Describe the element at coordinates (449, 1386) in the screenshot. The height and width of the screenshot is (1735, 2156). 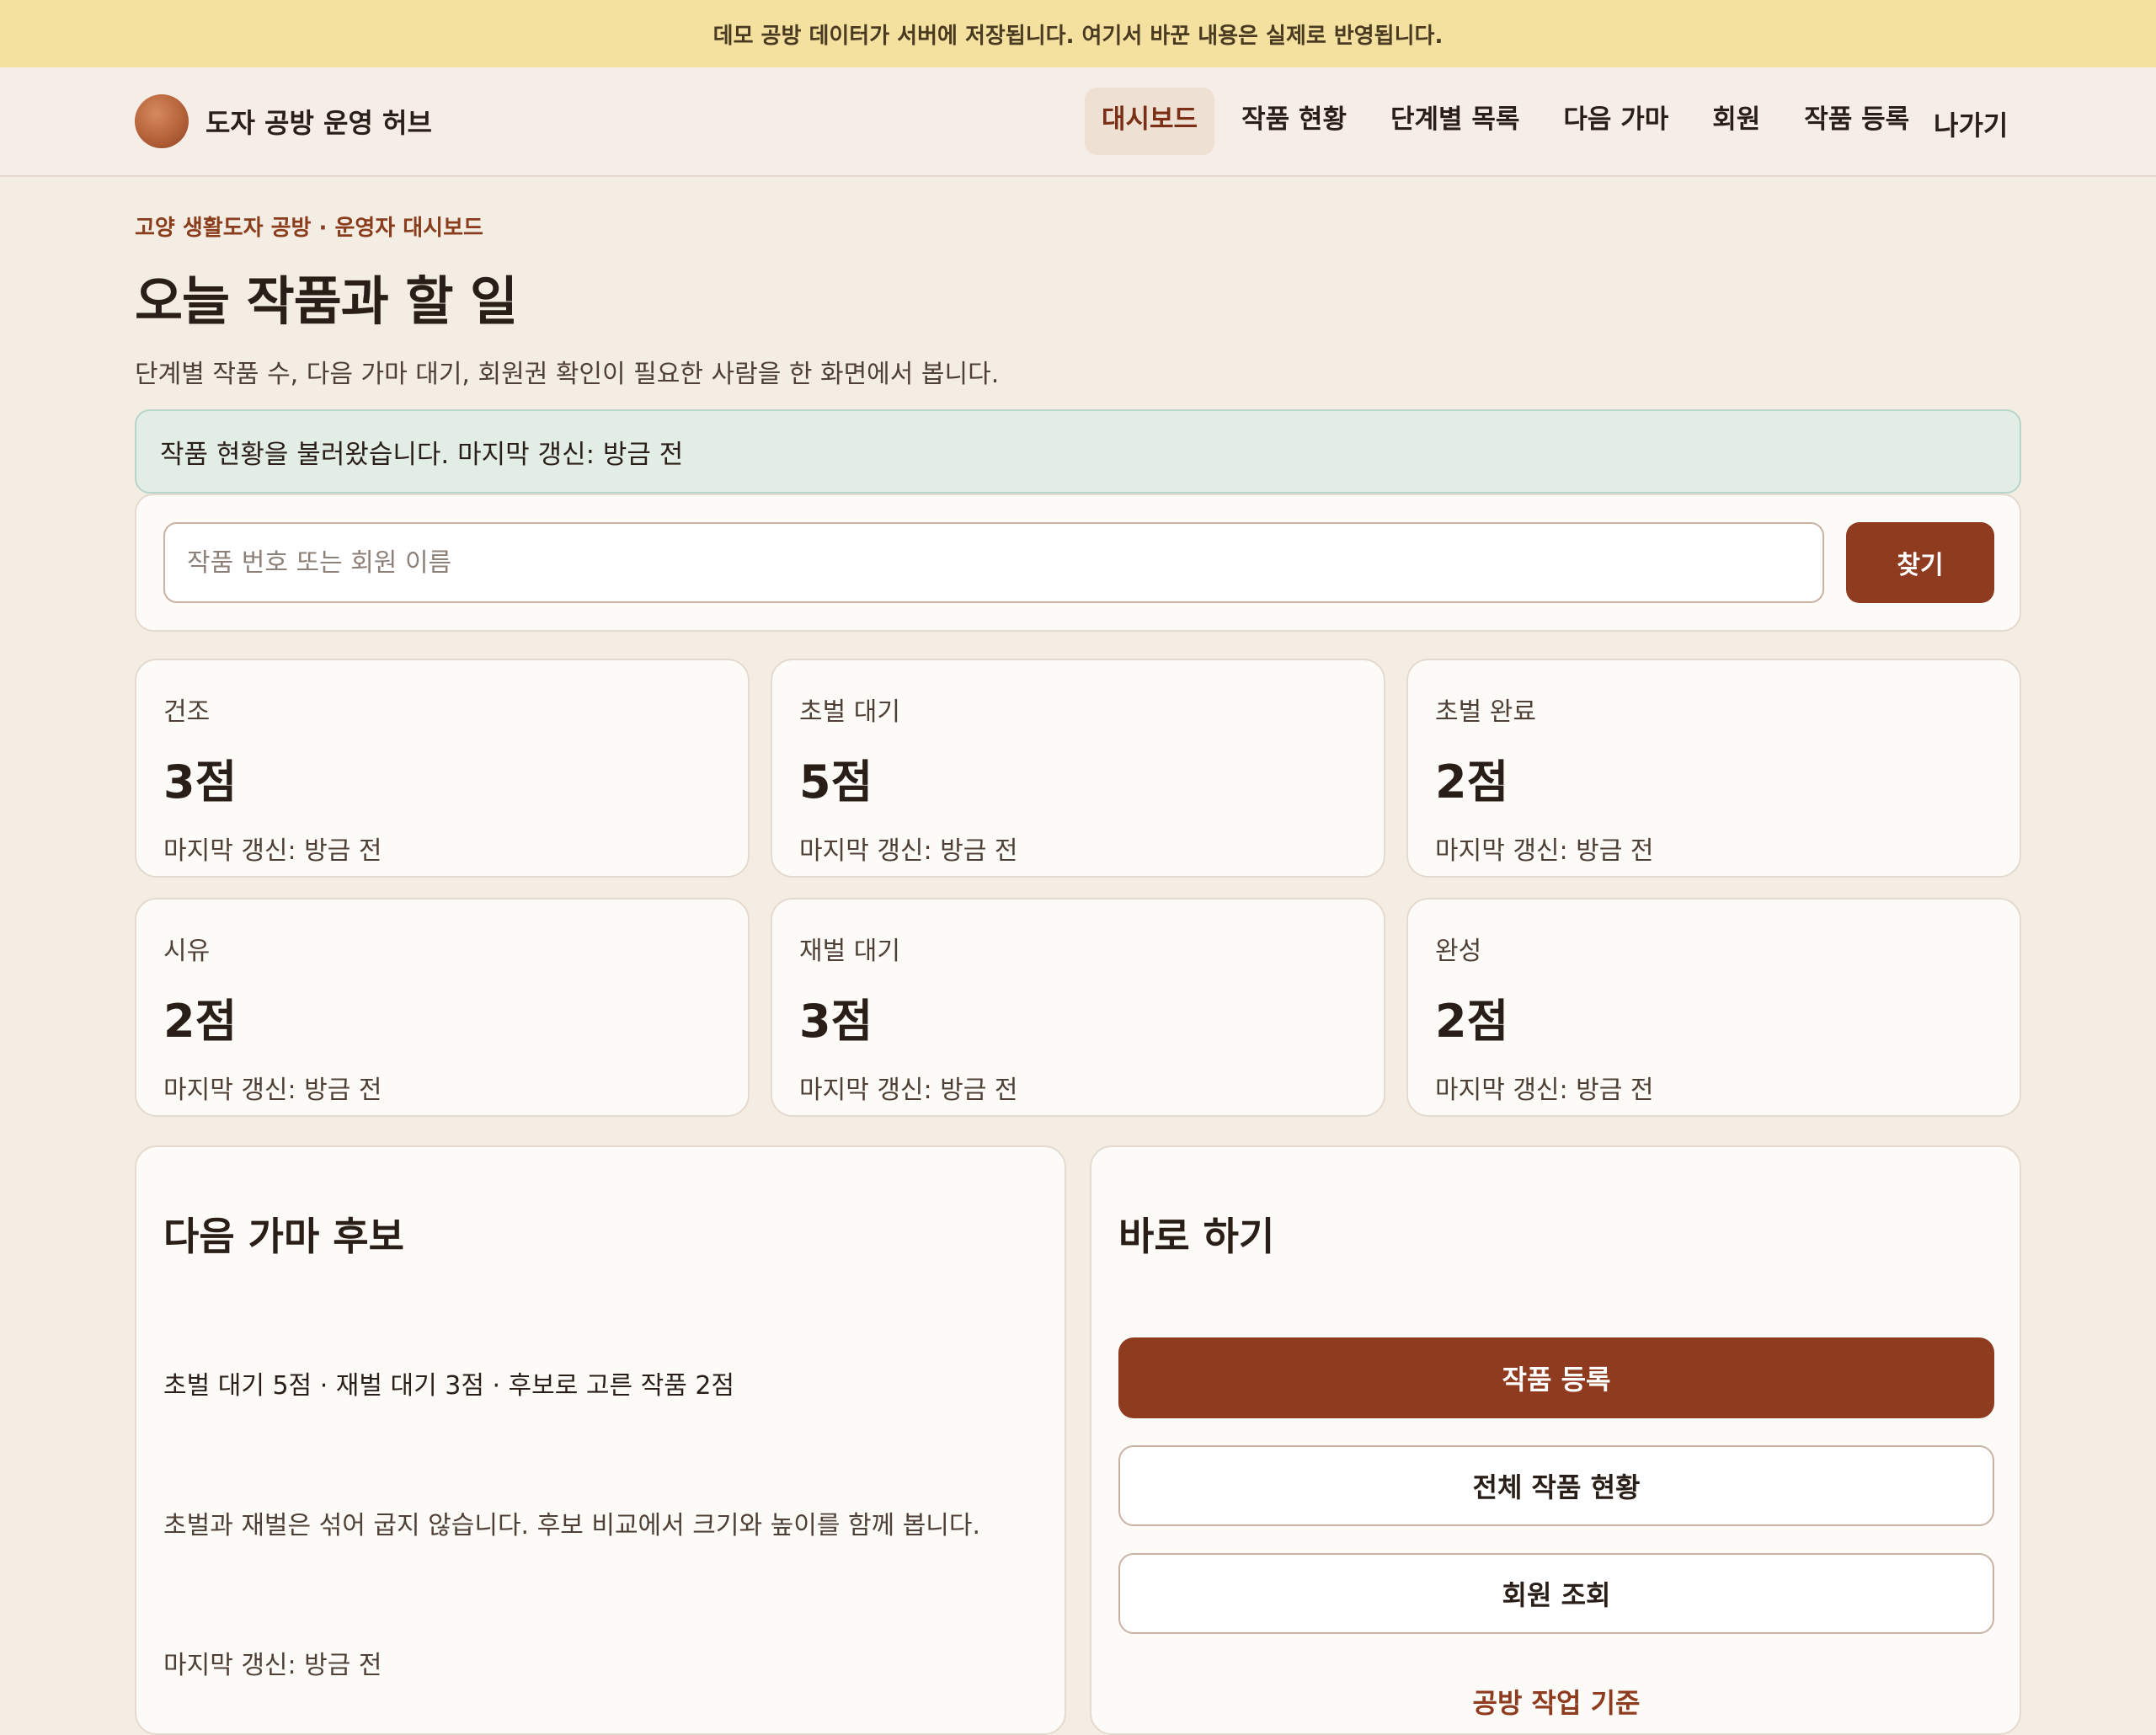
I see `next-kiln-summary: 초벌 대기 5점 · 재벌 대기 3점 · 후보로 고른 작품 2점` at that location.